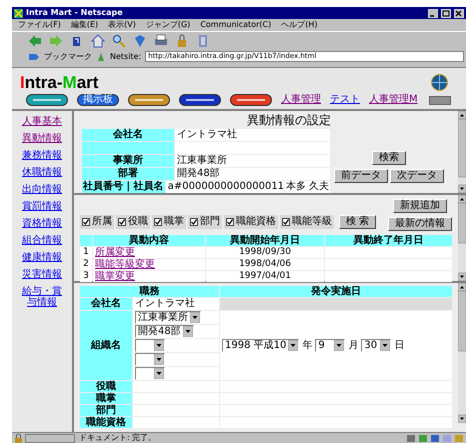  I want to click on column-header: 職務, so click(149, 291).